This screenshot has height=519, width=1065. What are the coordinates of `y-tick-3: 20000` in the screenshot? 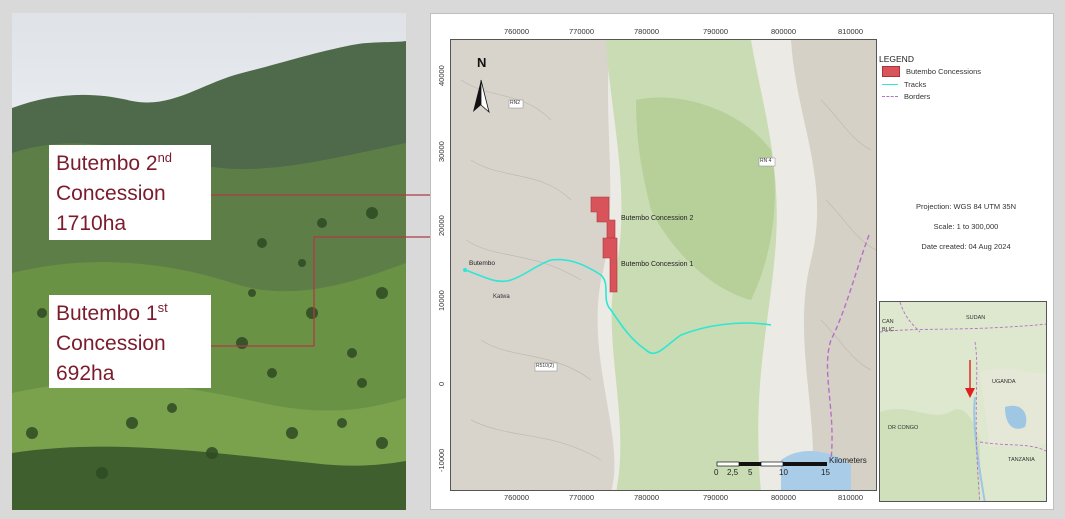 It's located at (441, 225).